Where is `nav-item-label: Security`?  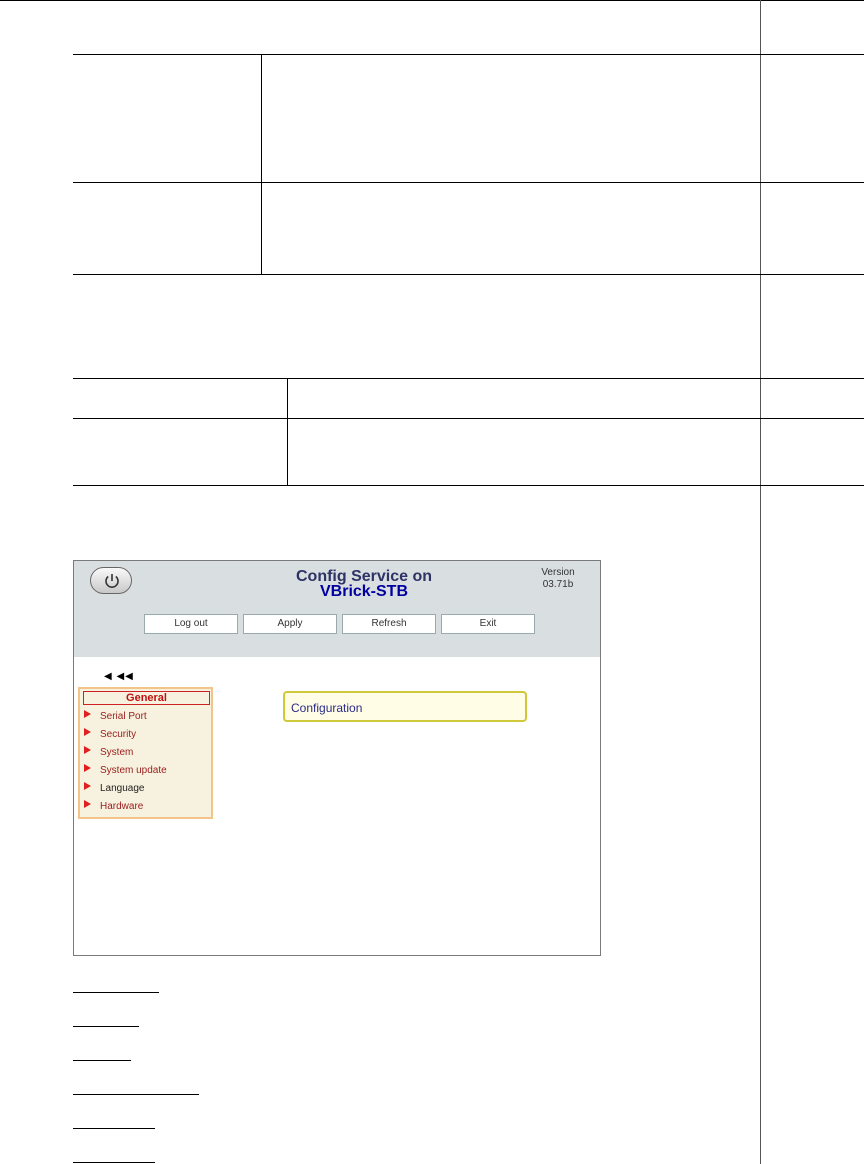
nav-item-label: Security is located at coordinates (118, 734).